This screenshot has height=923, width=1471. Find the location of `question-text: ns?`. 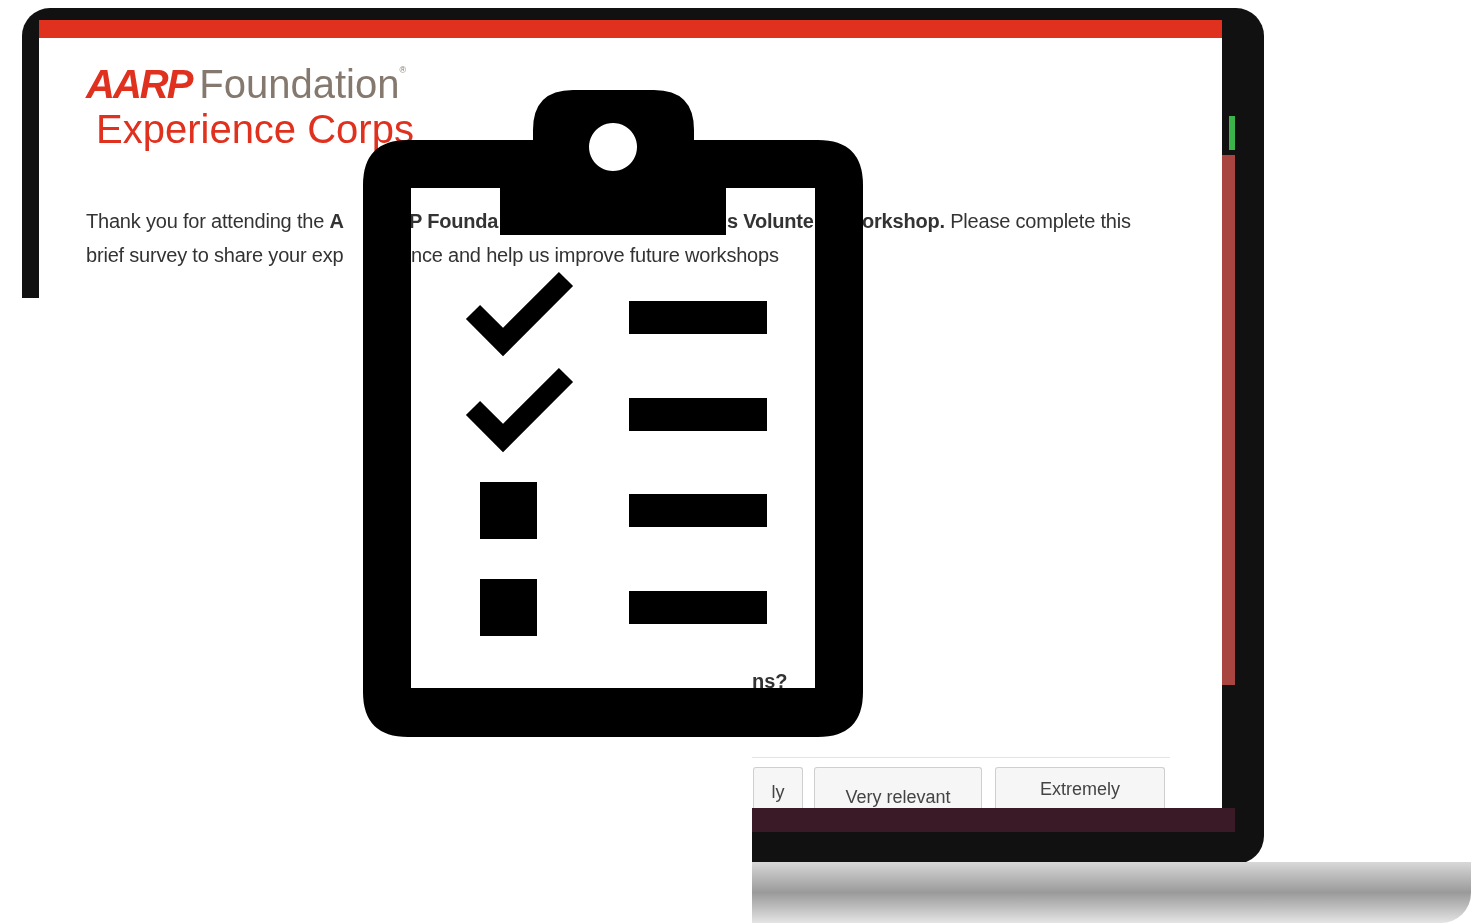

question-text: ns? is located at coordinates (770, 681).